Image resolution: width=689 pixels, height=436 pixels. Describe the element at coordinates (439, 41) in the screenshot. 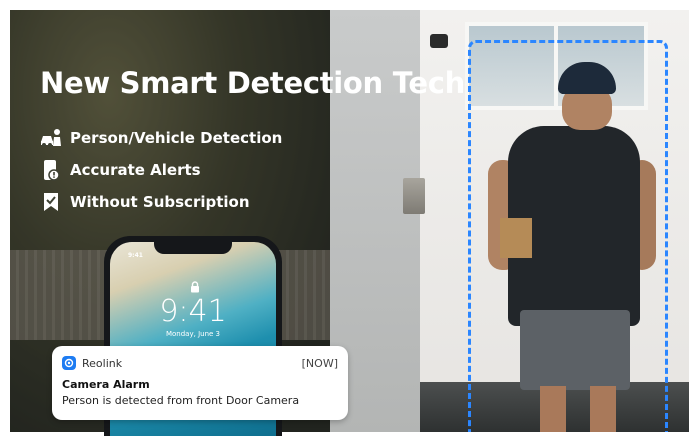

I see `security-camera` at that location.